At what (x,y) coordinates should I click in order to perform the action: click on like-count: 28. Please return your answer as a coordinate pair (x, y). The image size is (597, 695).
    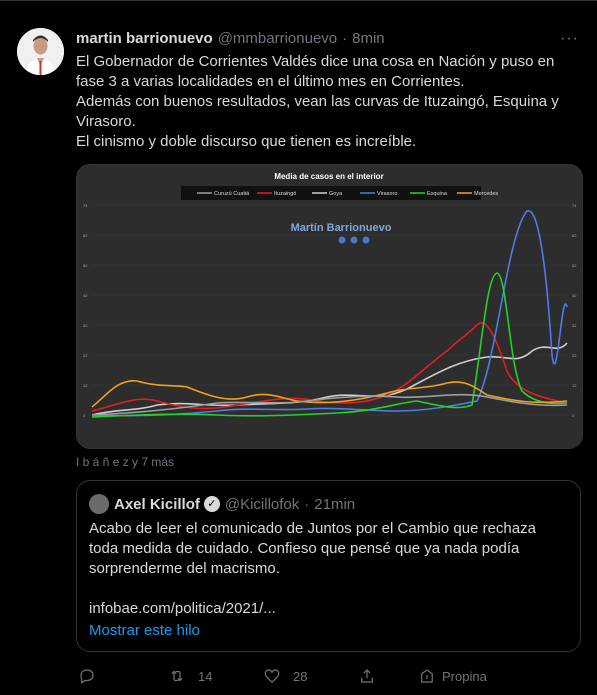
    Looking at the image, I should click on (300, 676).